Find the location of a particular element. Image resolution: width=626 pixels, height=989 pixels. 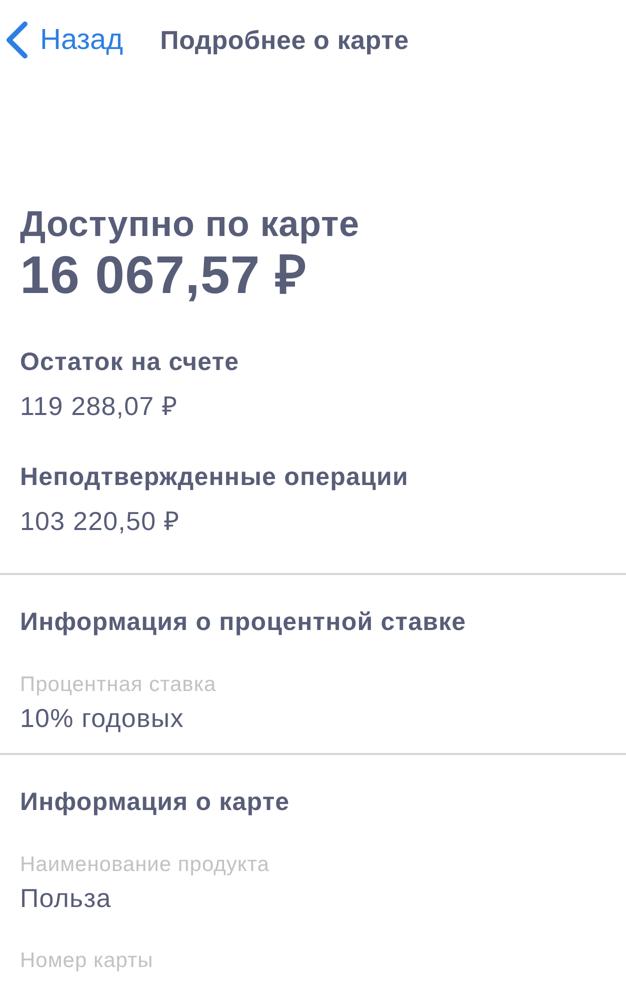

field-label: Наименование продукта is located at coordinates (145, 865).